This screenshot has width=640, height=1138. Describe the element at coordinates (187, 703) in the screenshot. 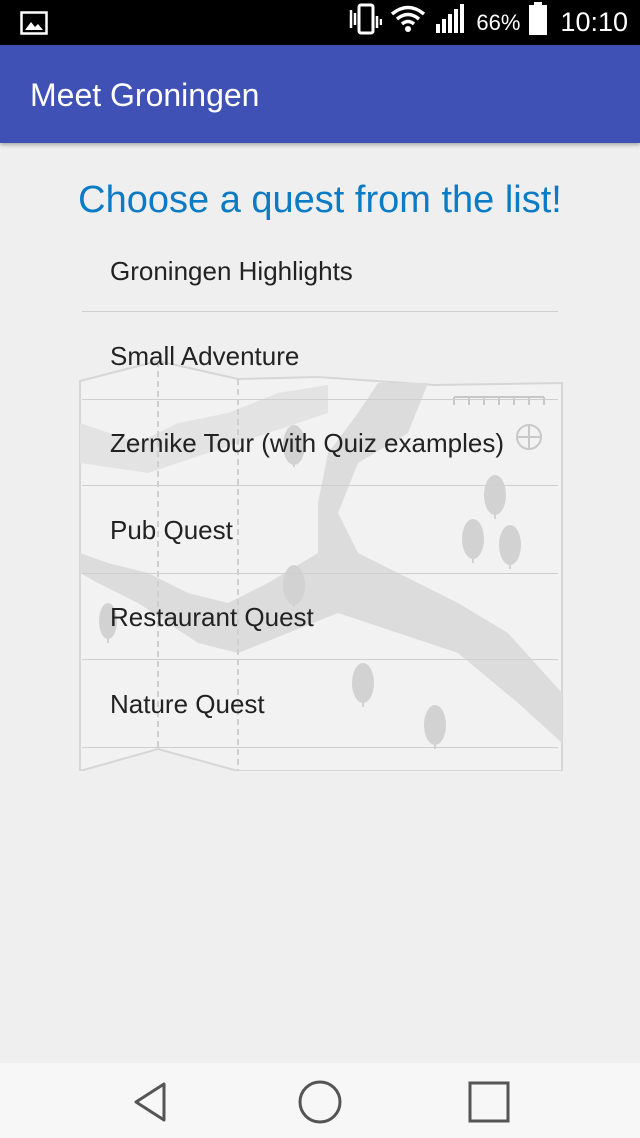

I see `quest-label: Nature Quest` at that location.